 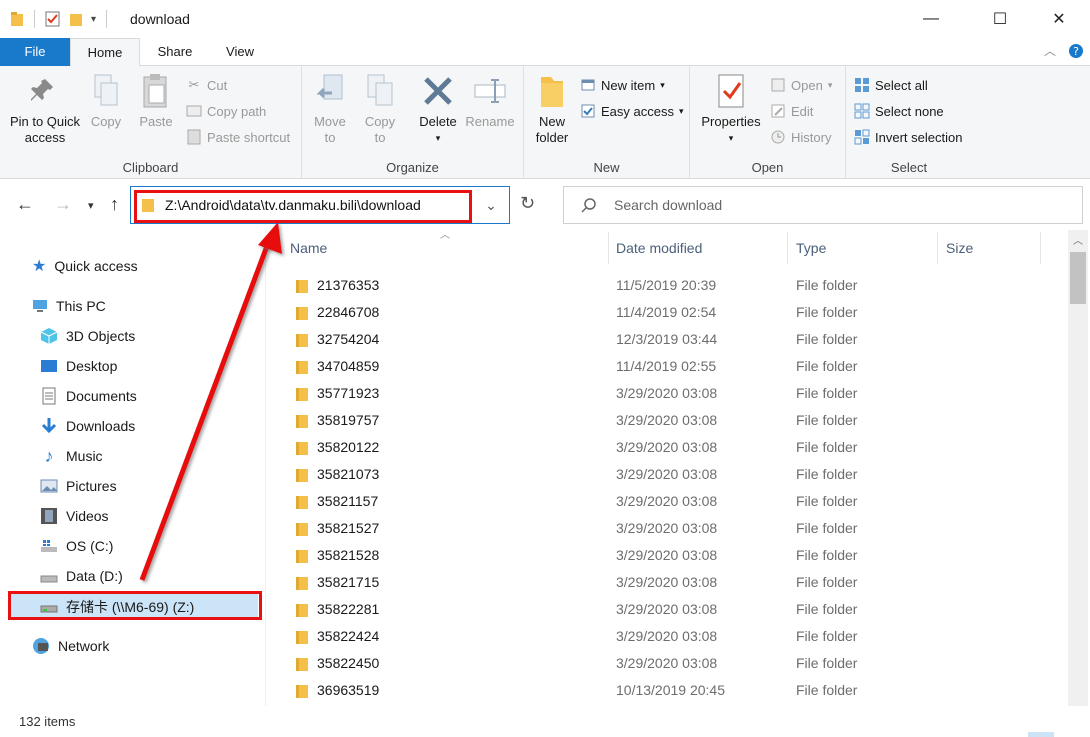 I want to click on scroll-up-icon: ︿, so click(x=1078, y=239).